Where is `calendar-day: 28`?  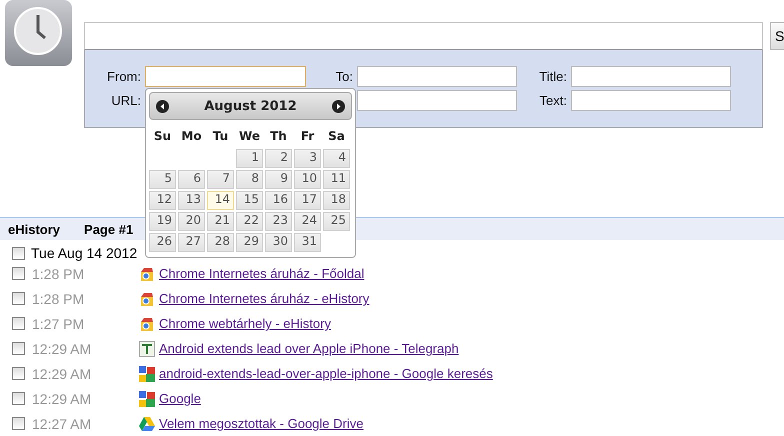
calendar-day: 28 is located at coordinates (220, 242).